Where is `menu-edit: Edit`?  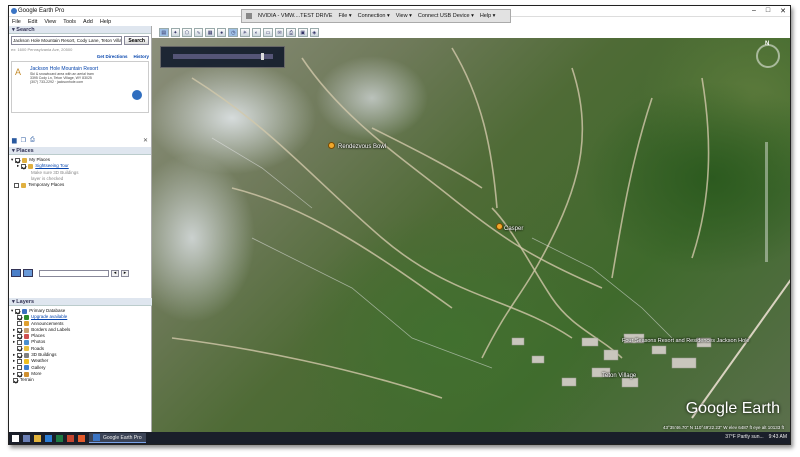
menu-edit: Edit is located at coordinates (32, 22).